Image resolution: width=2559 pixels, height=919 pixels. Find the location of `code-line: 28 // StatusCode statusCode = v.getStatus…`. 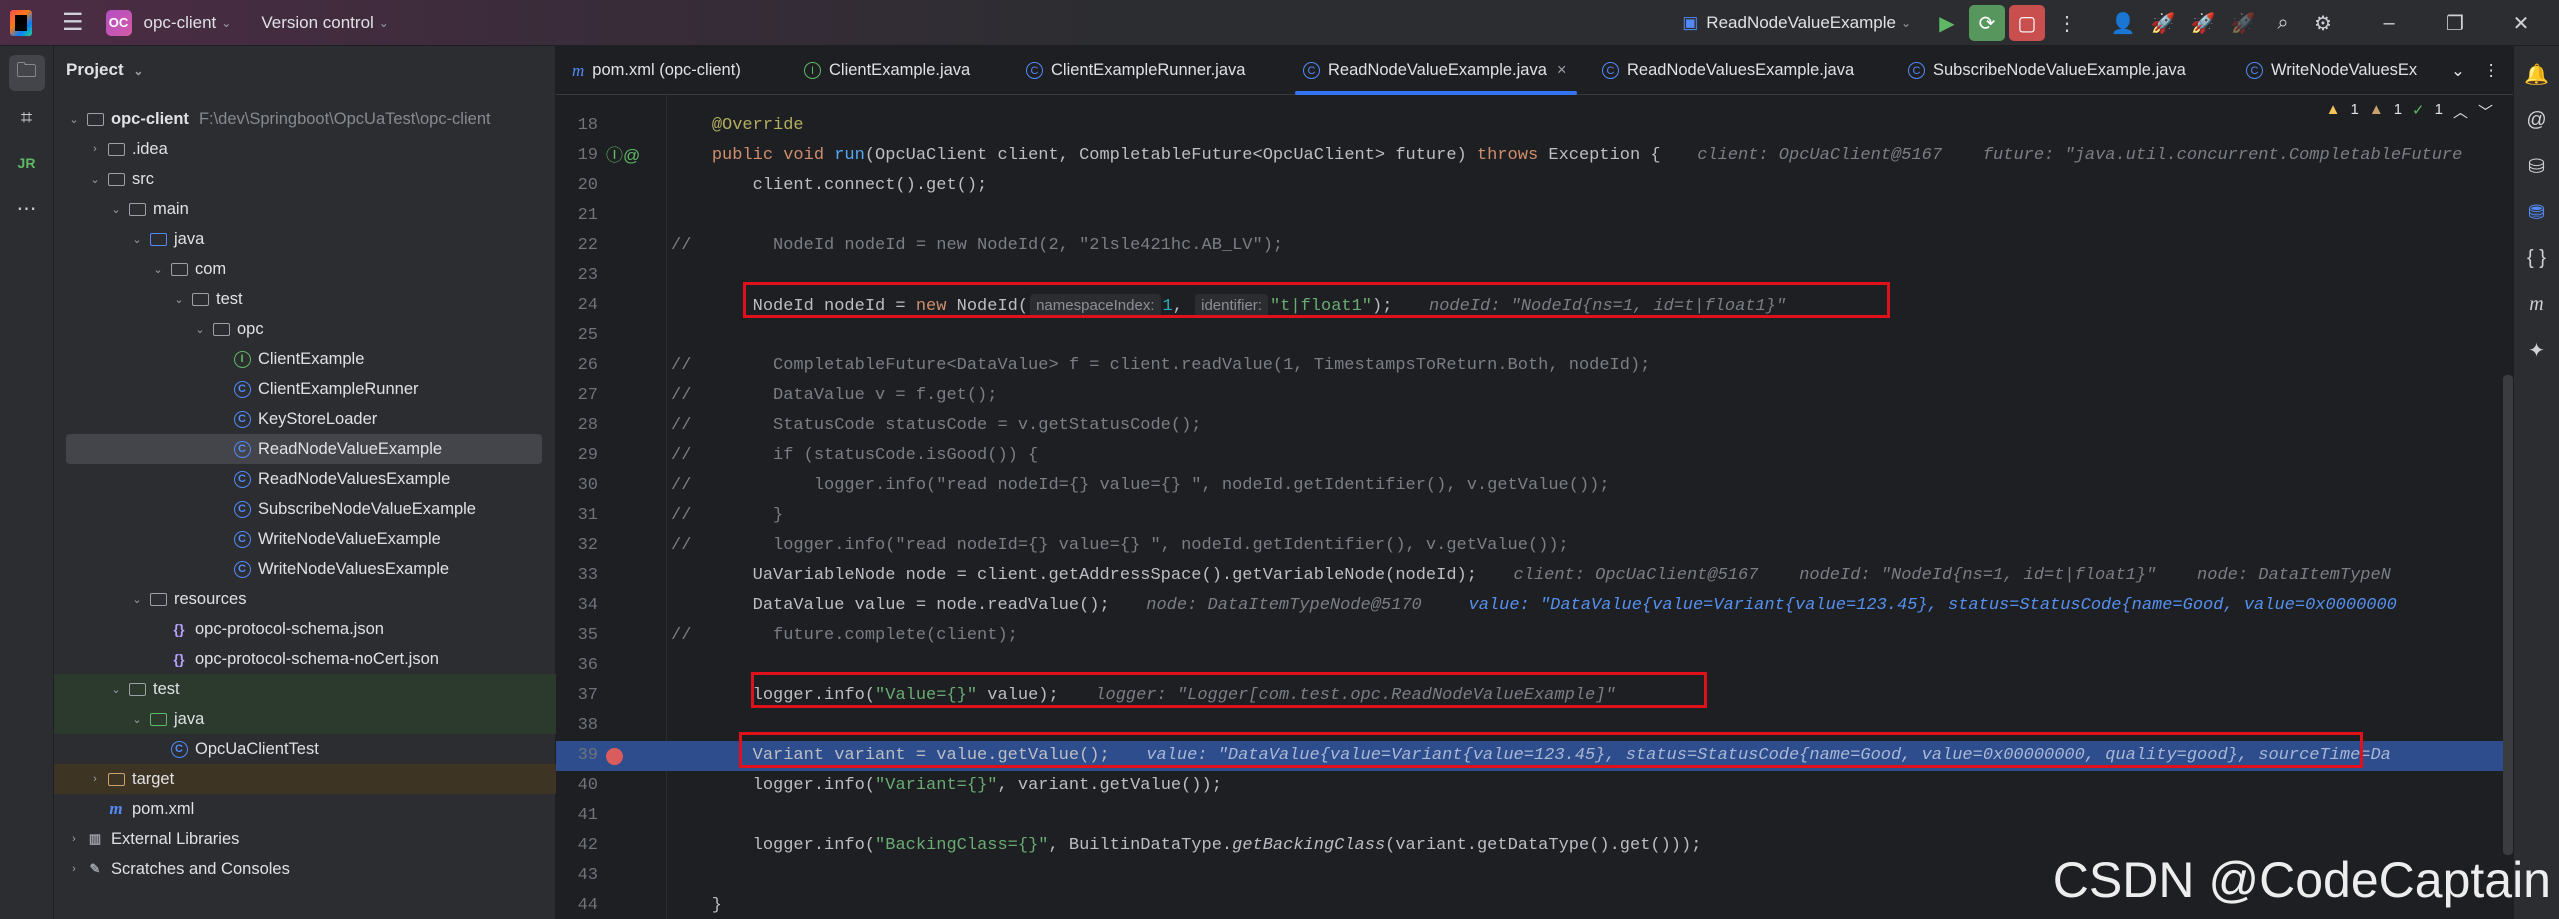

code-line: 28 // StatusCode statusCode = v.getStatus… is located at coordinates (1534, 426).